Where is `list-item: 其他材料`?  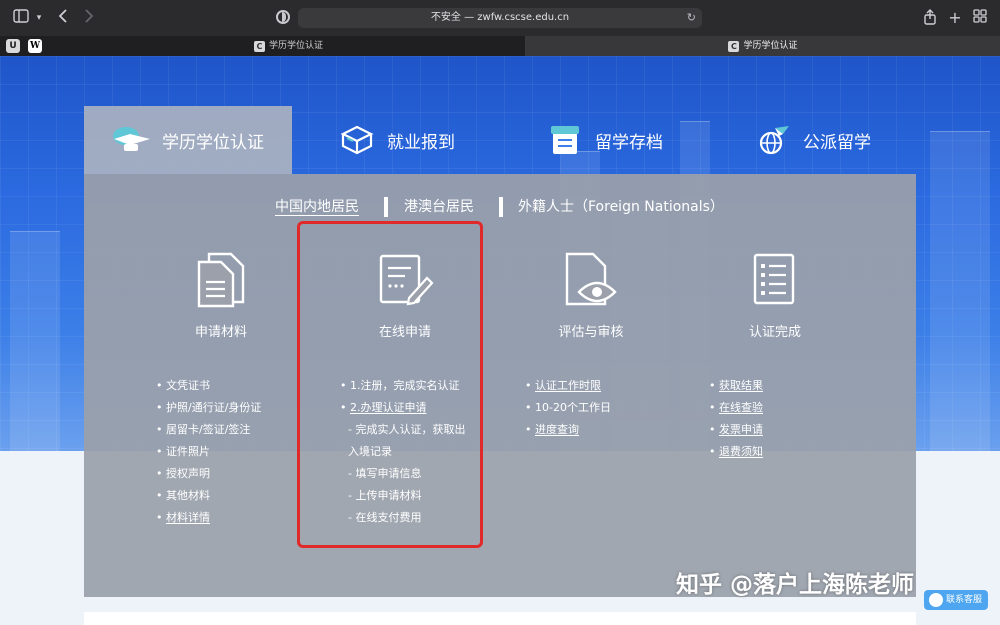 list-item: 其他材料 is located at coordinates (208, 496).